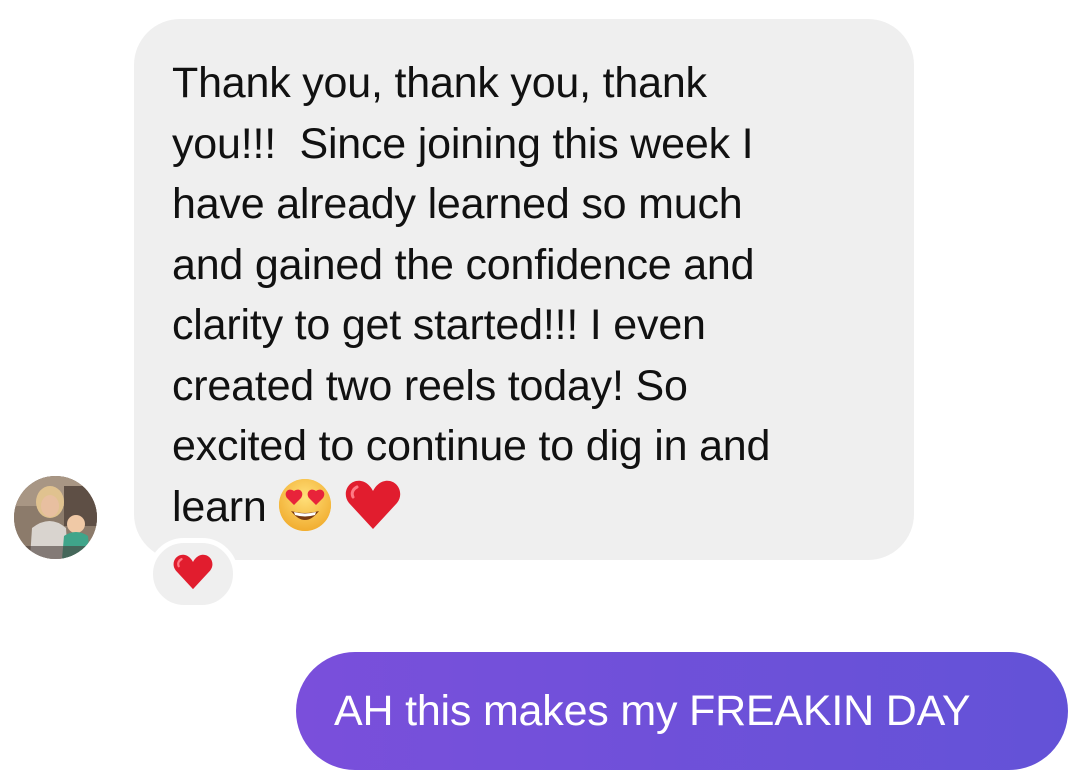  Describe the element at coordinates (439, 325) in the screenshot. I see `message-line: clarity to get started!!! I even` at that location.